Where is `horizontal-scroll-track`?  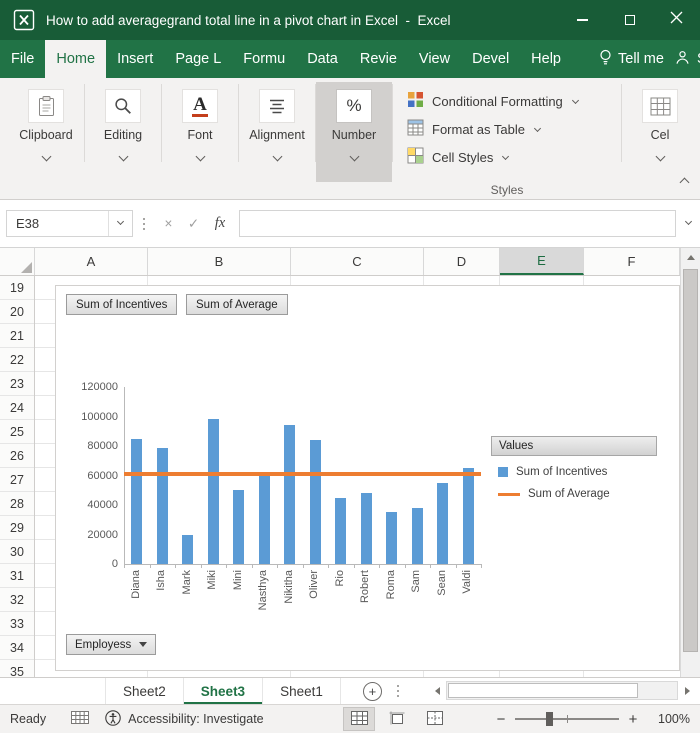 horizontal-scroll-track is located at coordinates (562, 690).